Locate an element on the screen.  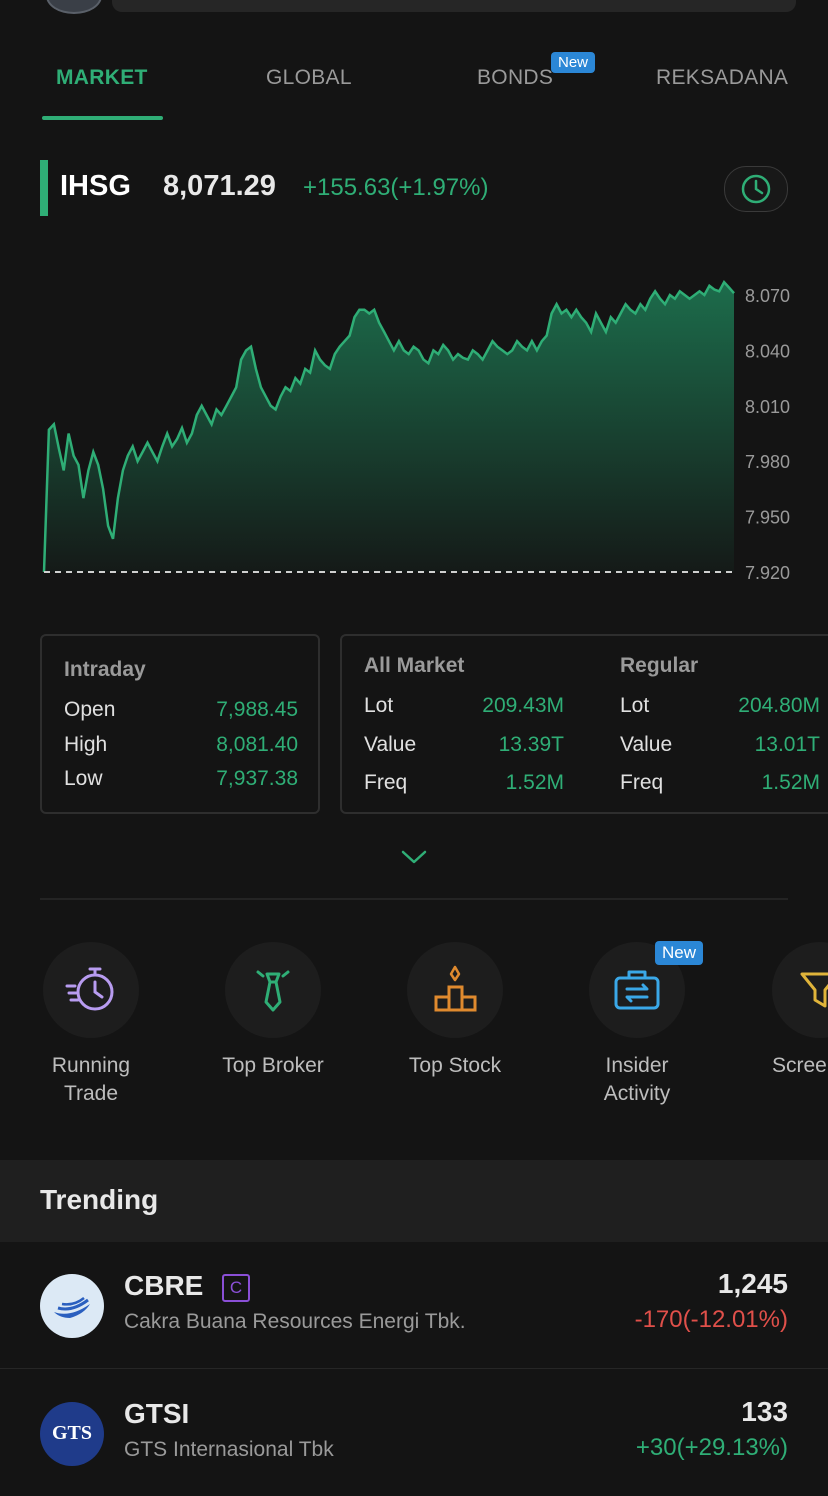
y-tick-label: 7.950 is located at coordinates (767, 518).